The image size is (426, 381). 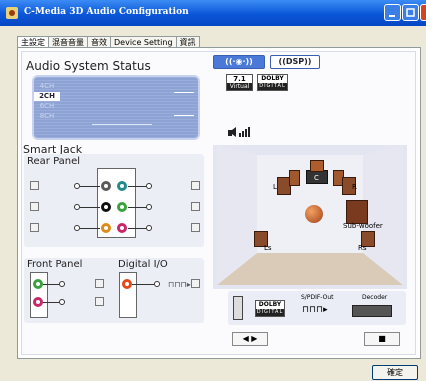 I want to click on decoder-label: Decoder, so click(x=375, y=297).